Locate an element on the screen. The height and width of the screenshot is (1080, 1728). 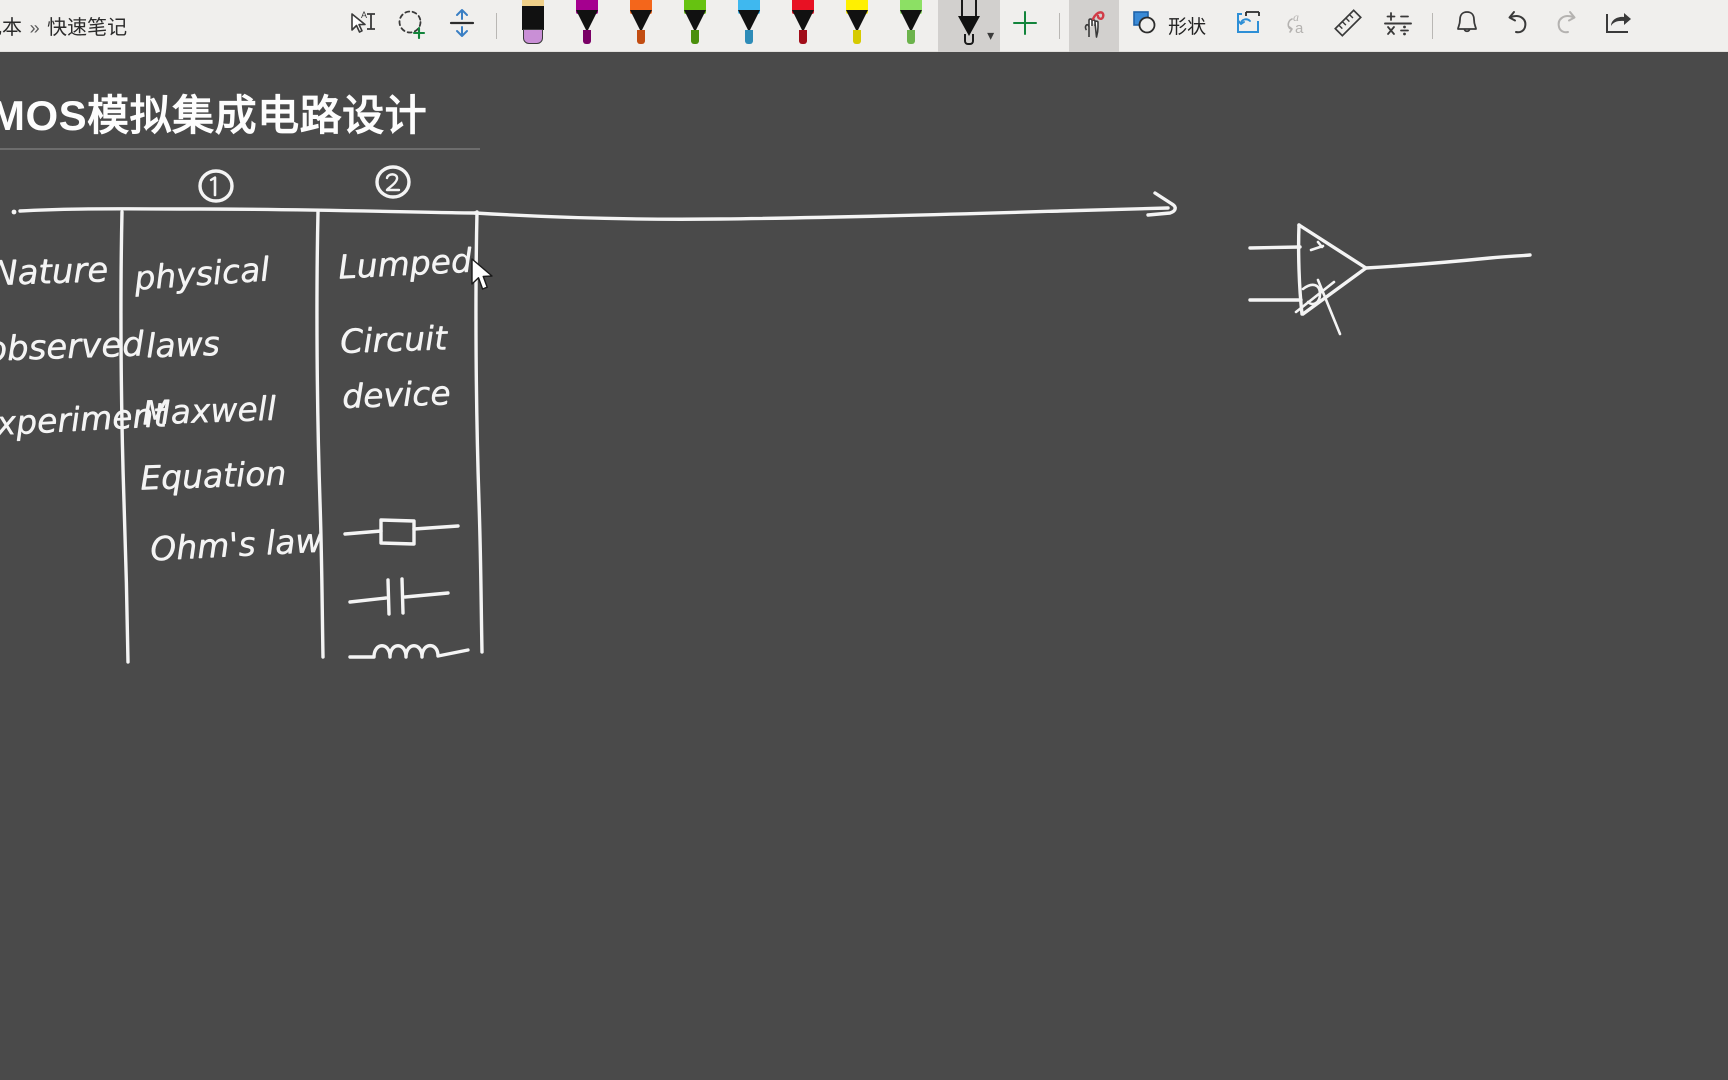
pen-yellow is located at coordinates (857, 26).